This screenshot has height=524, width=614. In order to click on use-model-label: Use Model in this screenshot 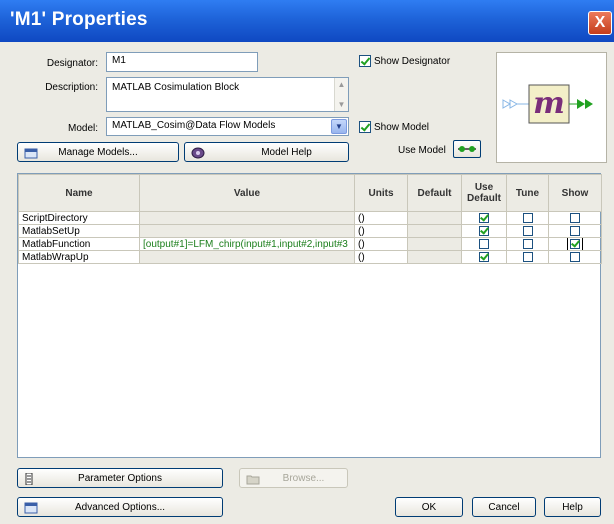, I will do `click(422, 150)`.